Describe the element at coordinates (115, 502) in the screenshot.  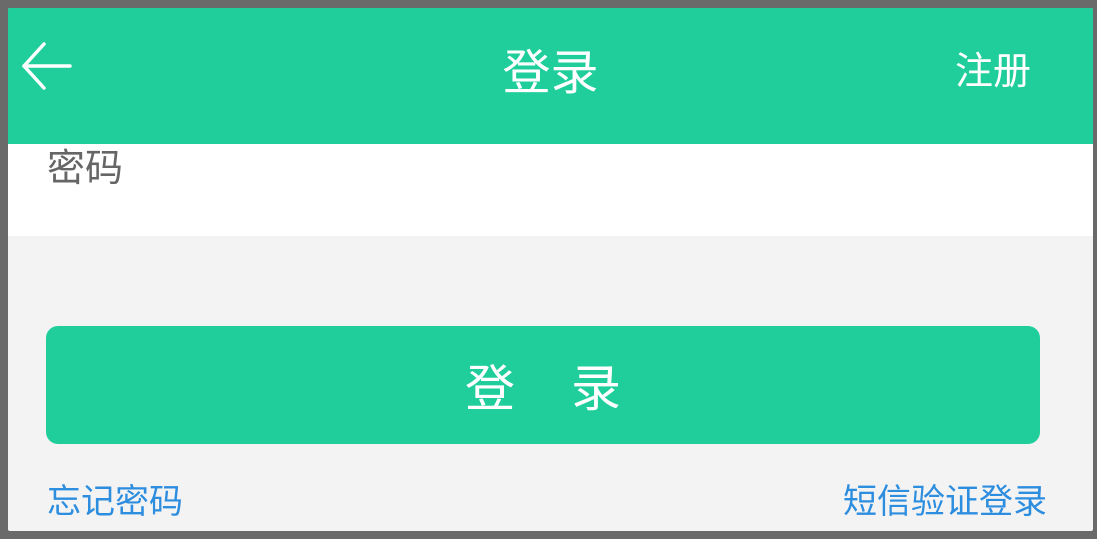
I see `forgot-password-link: 忘记密码` at that location.